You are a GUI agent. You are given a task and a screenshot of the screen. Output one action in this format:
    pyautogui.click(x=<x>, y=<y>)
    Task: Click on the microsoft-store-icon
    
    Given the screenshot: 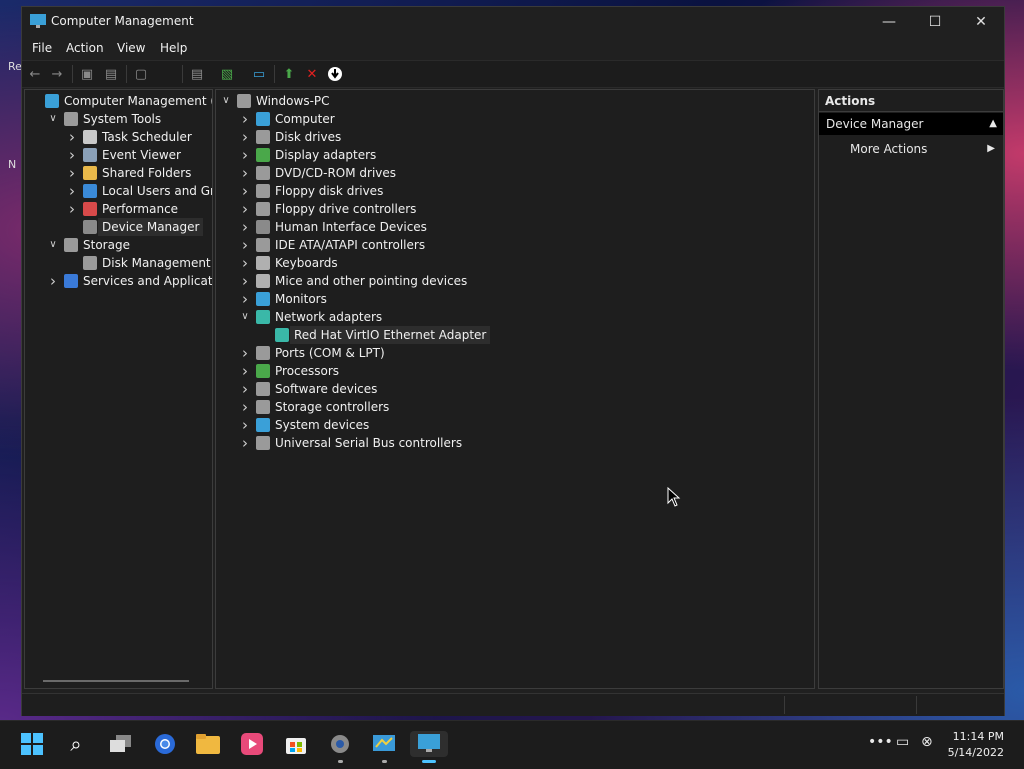 What is the action you would take?
    pyautogui.click(x=296, y=744)
    